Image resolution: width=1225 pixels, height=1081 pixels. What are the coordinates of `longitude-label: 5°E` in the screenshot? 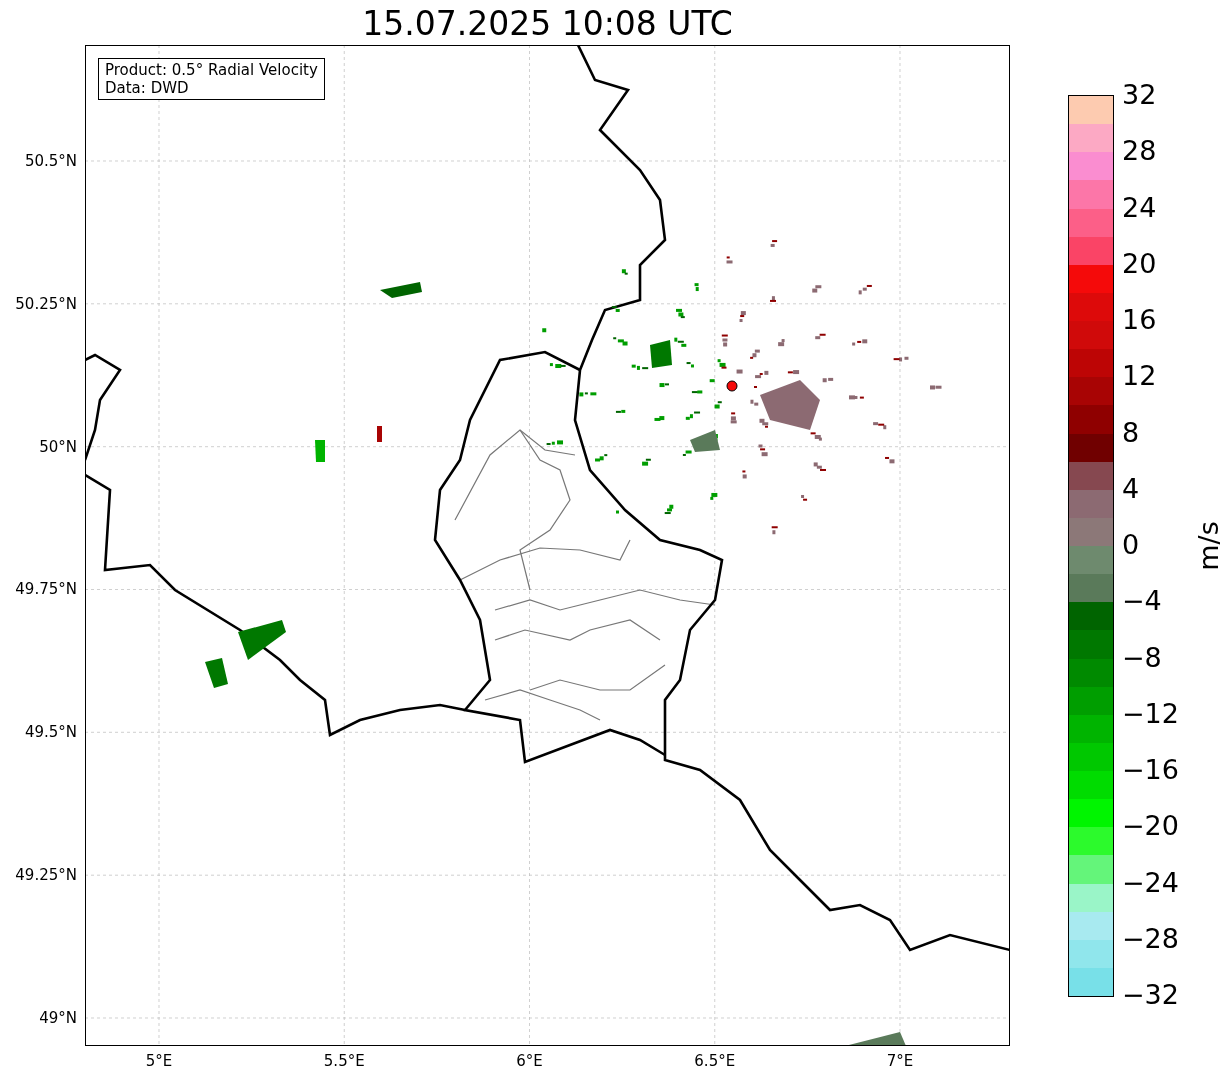 It's located at (159, 1061).